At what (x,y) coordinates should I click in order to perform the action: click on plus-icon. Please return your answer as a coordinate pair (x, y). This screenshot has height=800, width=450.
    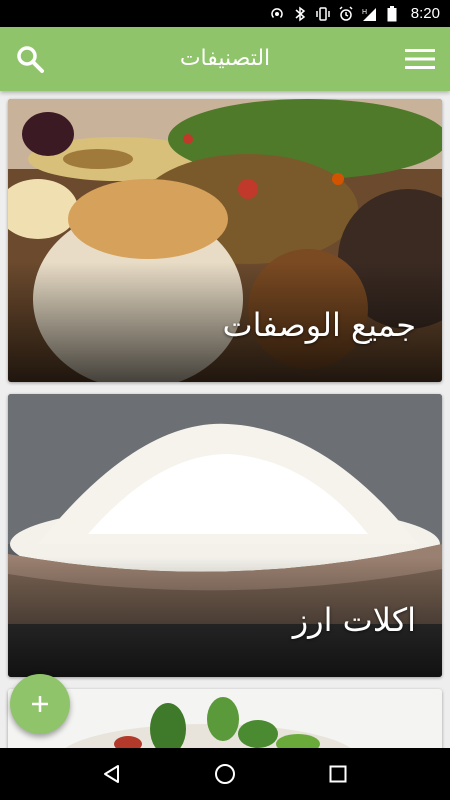
    Looking at the image, I should click on (40, 704).